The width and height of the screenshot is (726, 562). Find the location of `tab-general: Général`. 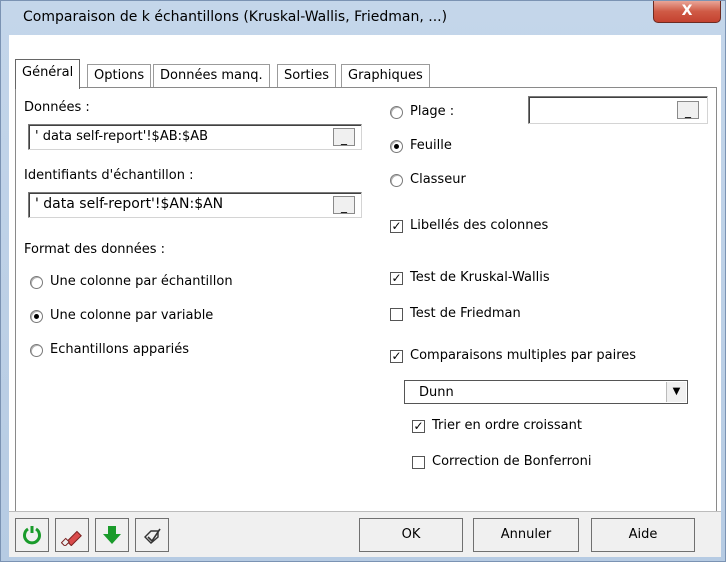

tab-general: Général is located at coordinates (48, 74).